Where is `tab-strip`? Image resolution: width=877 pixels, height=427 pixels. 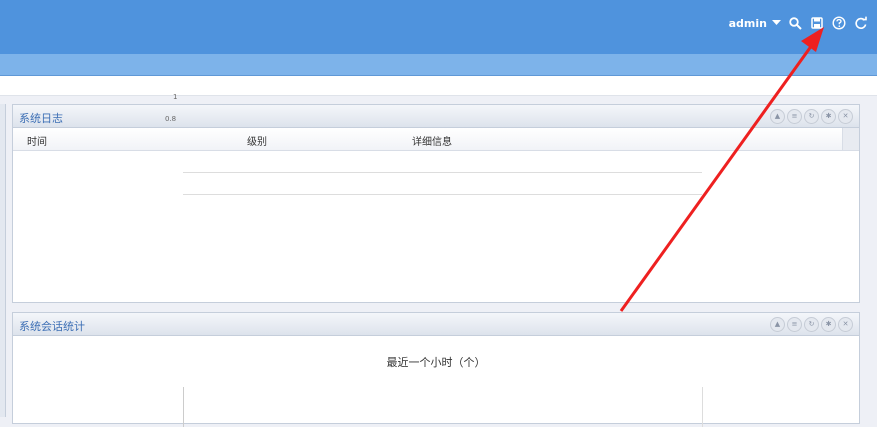
tab-strip is located at coordinates (438, 86).